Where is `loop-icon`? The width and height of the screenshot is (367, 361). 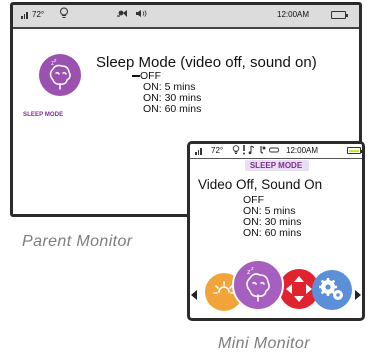
loop-icon is located at coordinates (274, 151).